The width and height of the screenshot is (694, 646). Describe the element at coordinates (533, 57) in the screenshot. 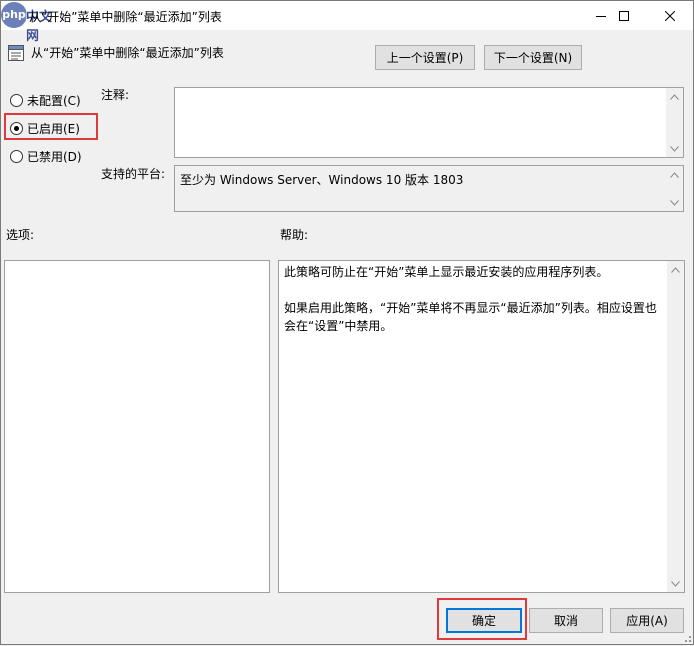

I see `next-setting-button: 下一个设置(N)` at that location.